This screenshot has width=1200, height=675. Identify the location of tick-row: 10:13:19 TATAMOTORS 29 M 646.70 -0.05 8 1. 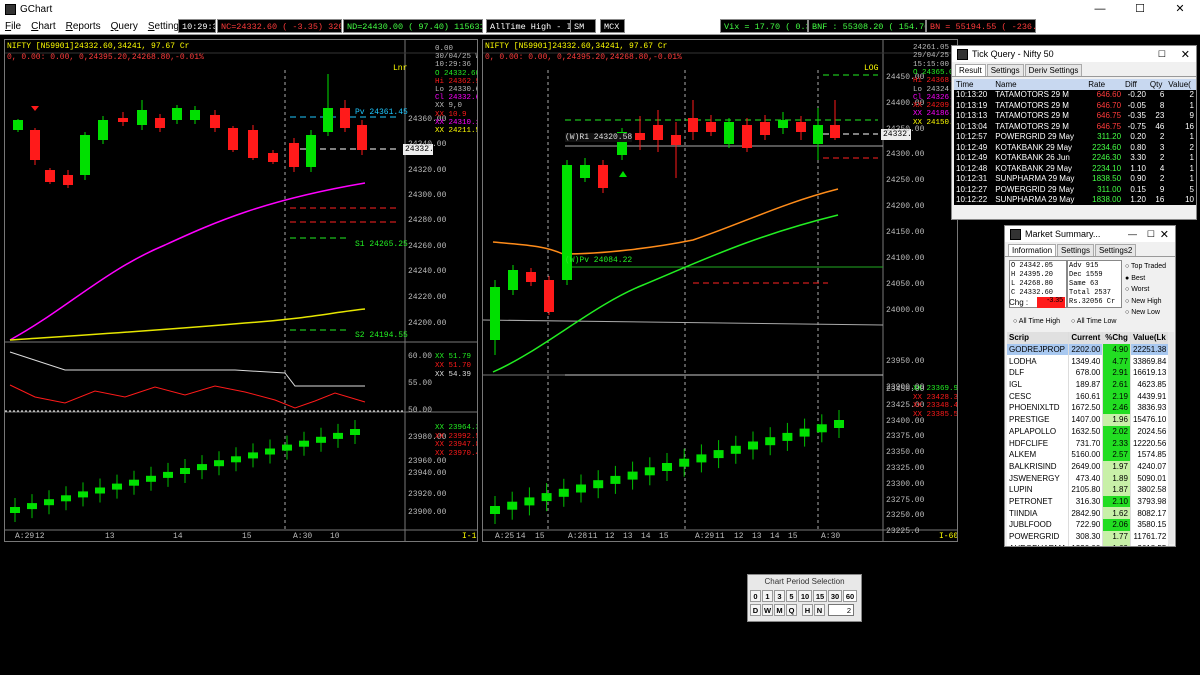
(1075, 105).